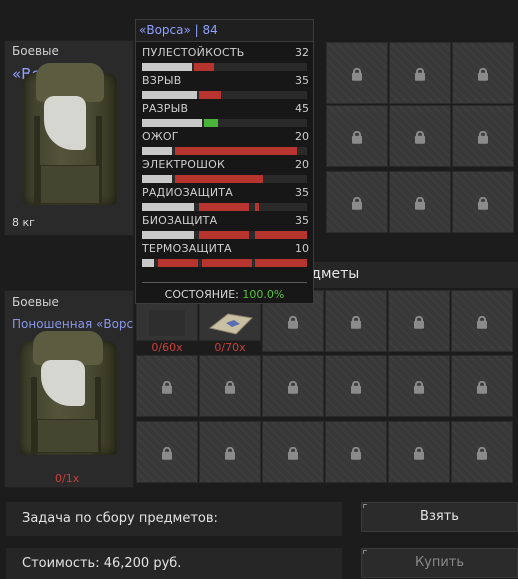 Image resolution: width=518 pixels, height=579 pixels. I want to click on stat-value: 32, so click(302, 52).